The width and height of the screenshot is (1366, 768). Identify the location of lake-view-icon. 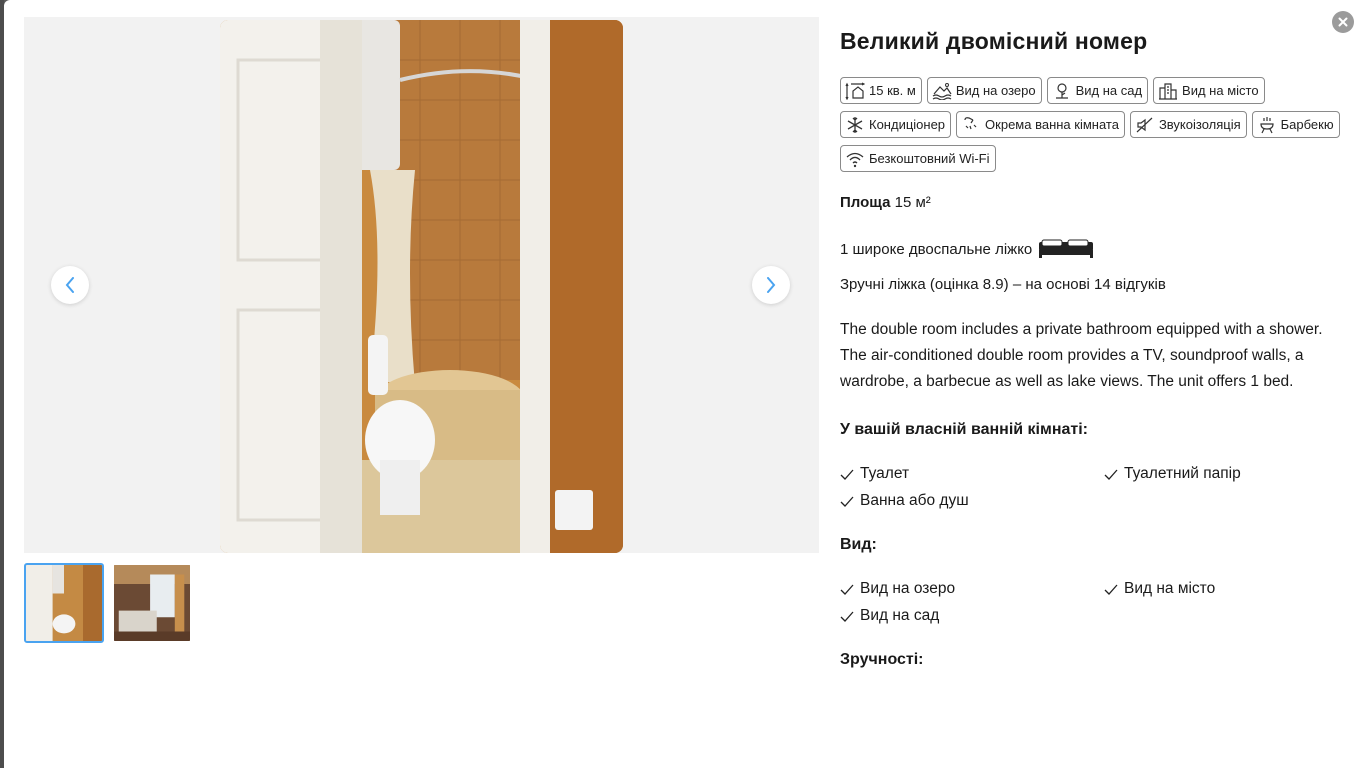
(942, 91).